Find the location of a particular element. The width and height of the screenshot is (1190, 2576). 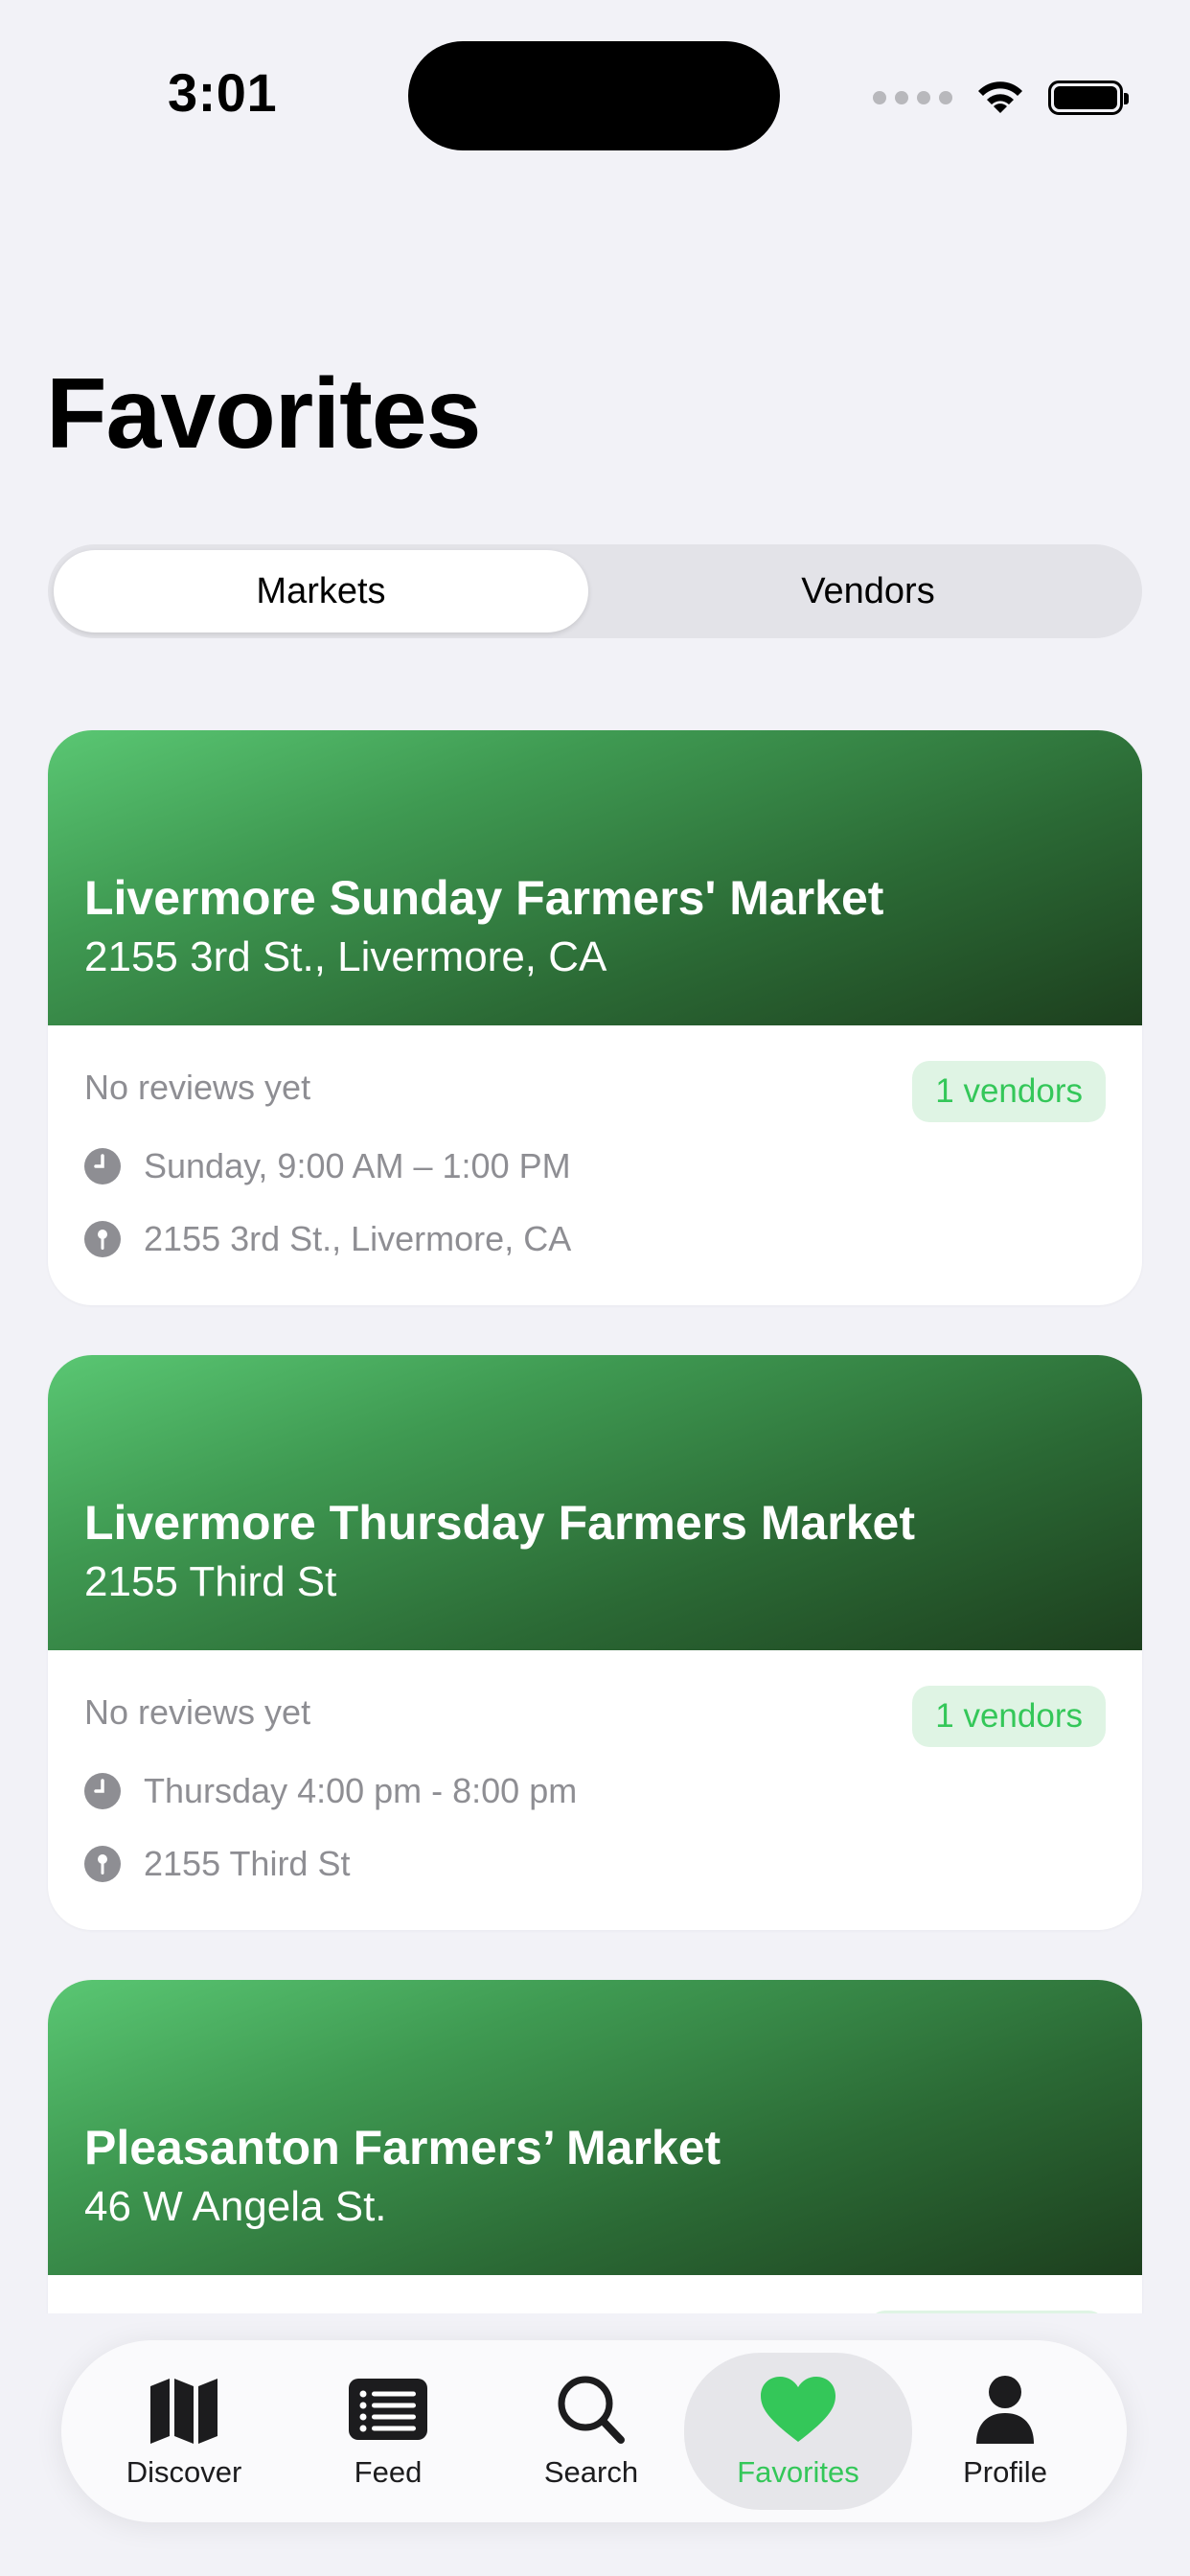

tab-discover: Discover is located at coordinates (184, 2431).